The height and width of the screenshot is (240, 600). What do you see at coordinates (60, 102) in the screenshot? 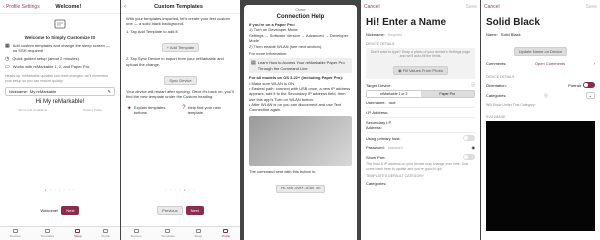
I see `greeting: Hi My reMarkable!` at bounding box center [60, 102].